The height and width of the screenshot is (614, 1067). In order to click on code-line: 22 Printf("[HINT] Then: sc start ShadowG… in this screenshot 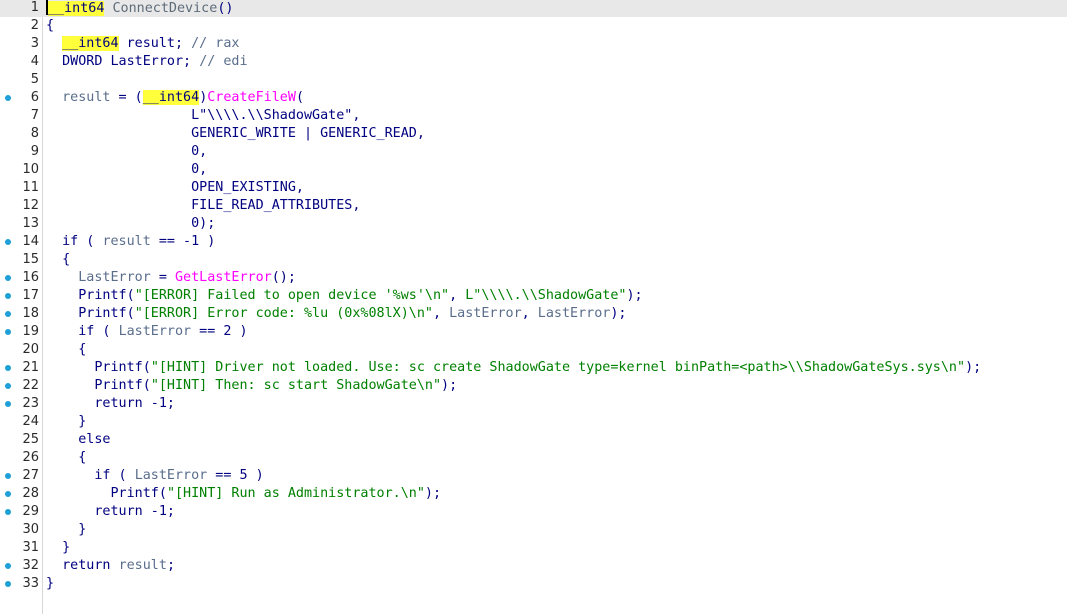, I will do `click(533, 386)`.